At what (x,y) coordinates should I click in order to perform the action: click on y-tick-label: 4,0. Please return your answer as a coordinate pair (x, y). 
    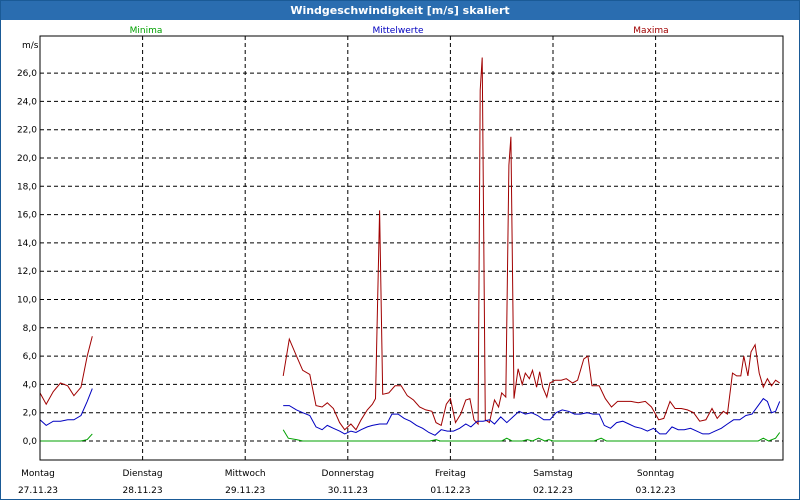
    Looking at the image, I should click on (30, 385).